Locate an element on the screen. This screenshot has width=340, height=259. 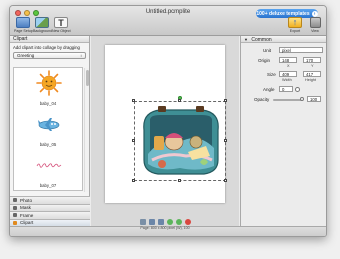
size-label: Size is located at coordinates (271, 74).